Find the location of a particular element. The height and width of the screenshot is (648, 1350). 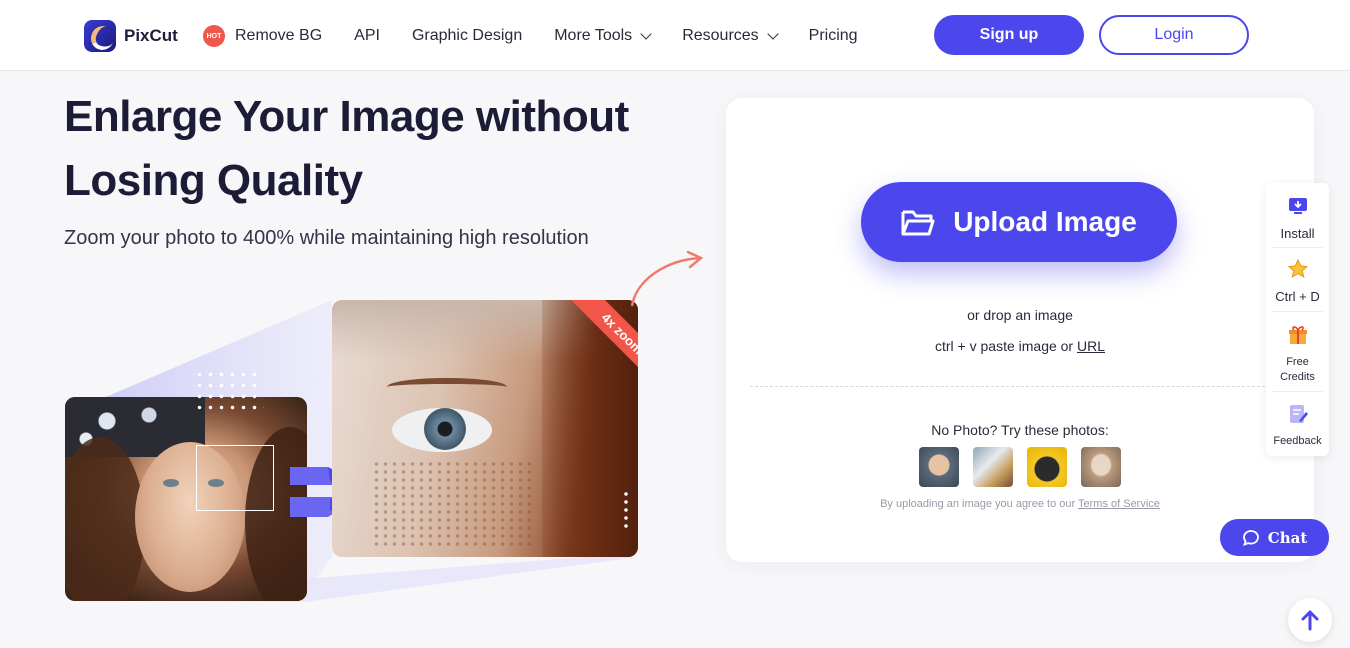

decorative-dots is located at coordinates (229, 391).